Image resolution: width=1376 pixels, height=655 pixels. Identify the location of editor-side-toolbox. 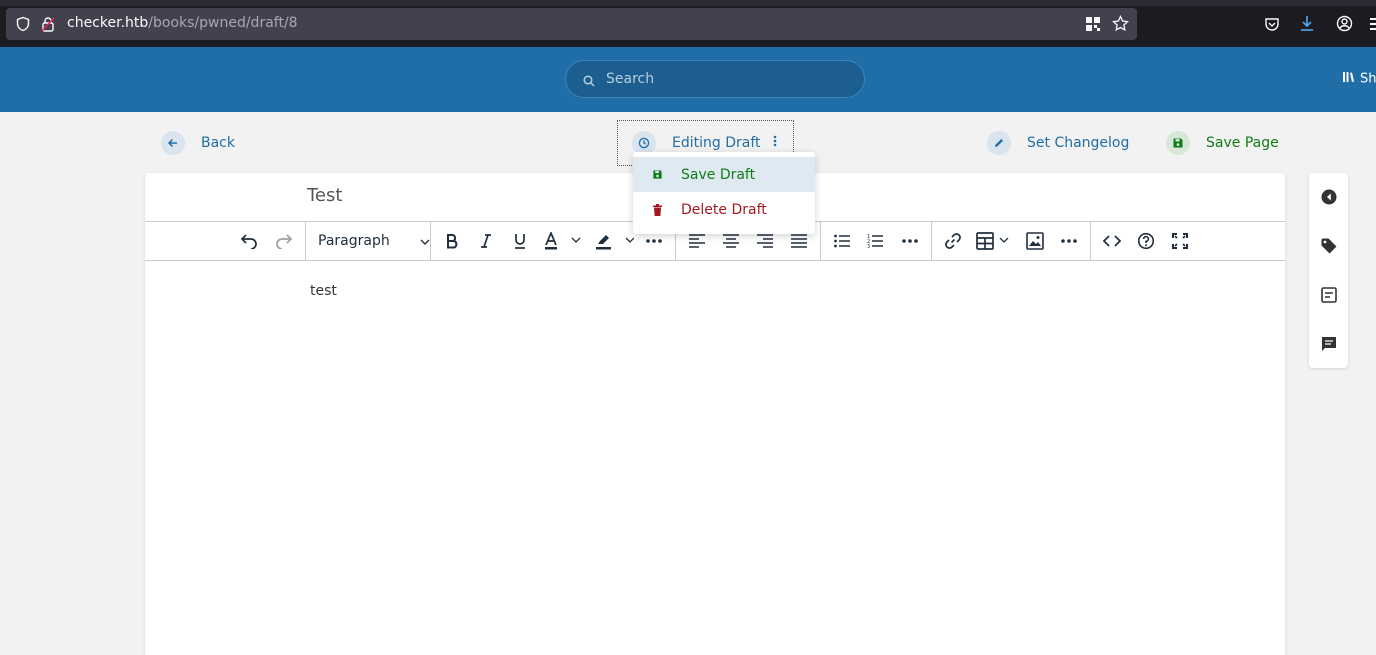
(1328, 270).